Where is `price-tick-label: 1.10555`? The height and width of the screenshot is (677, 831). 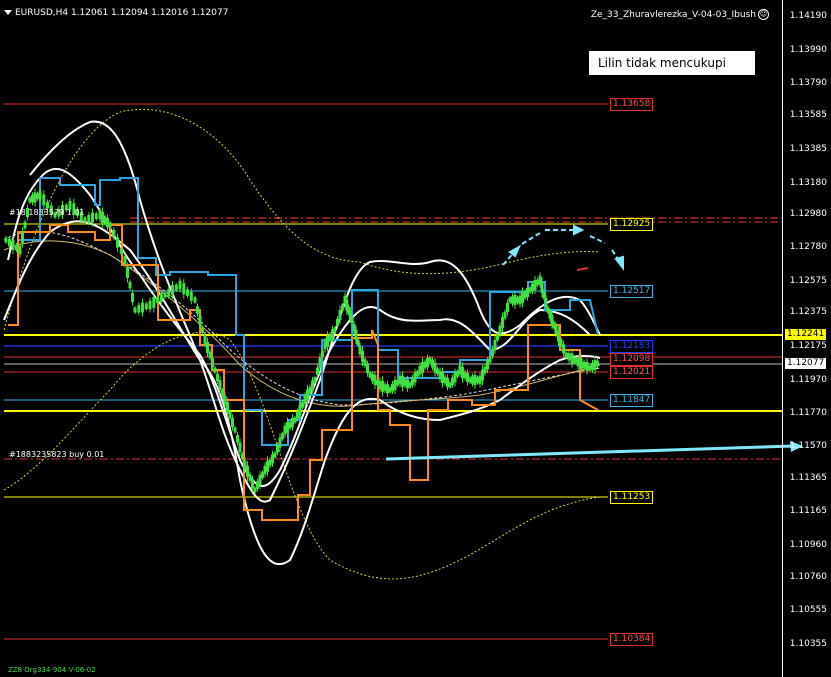 price-tick-label: 1.10555 is located at coordinates (808, 610).